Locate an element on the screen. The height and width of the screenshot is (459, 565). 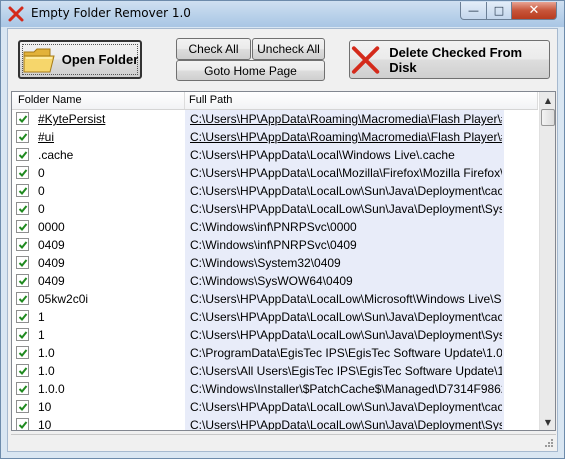
column-header-full-path: Full Path is located at coordinates (210, 100).